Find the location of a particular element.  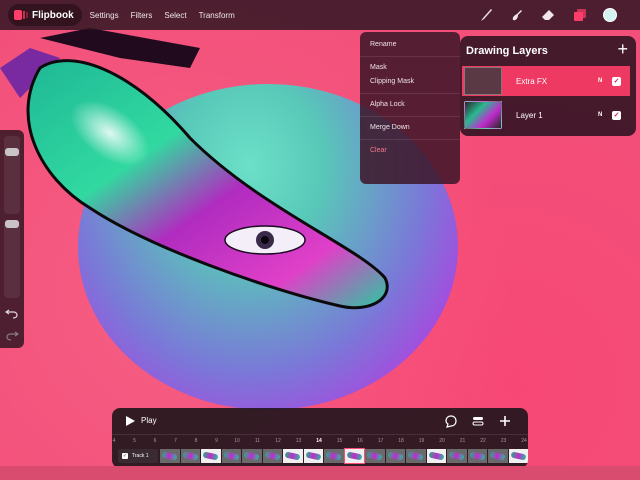

color-picker-button is located at coordinates (610, 15).